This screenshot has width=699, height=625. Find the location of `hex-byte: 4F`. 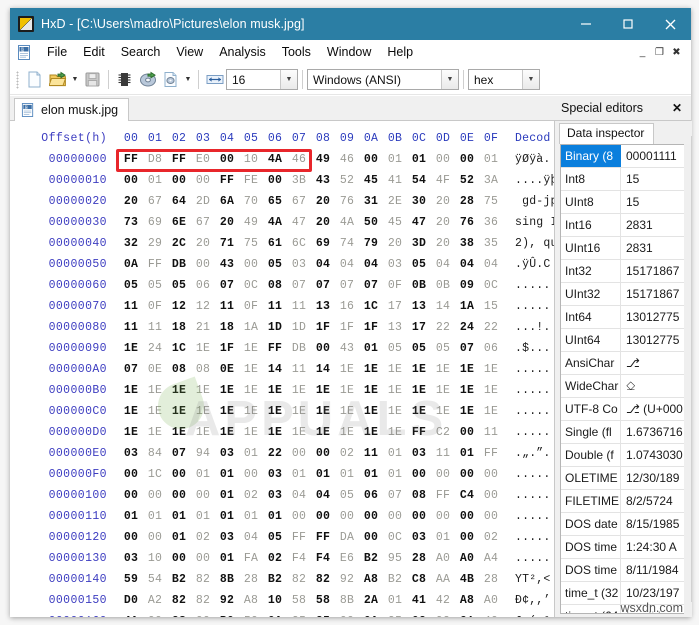

hex-byte: 4F is located at coordinates (443, 180).